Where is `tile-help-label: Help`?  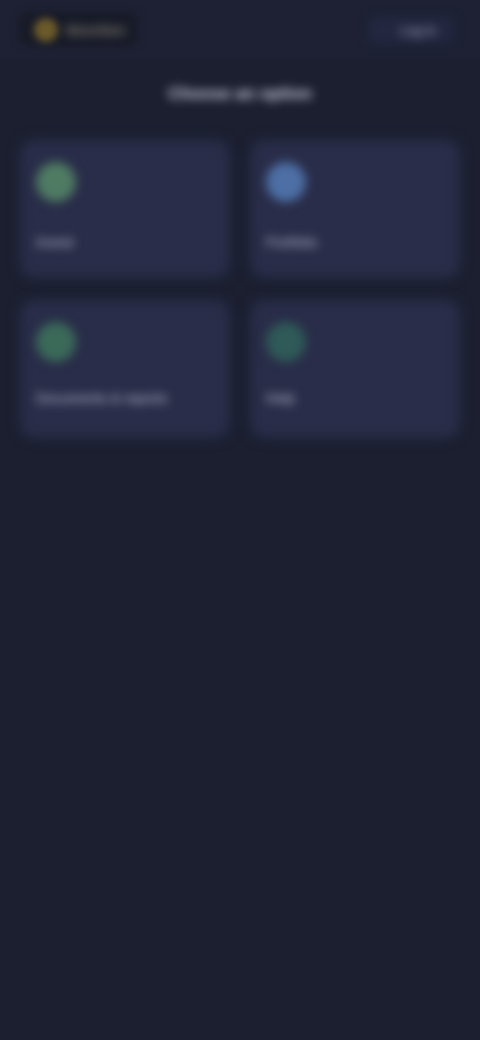
tile-help-label: Help is located at coordinates (280, 398).